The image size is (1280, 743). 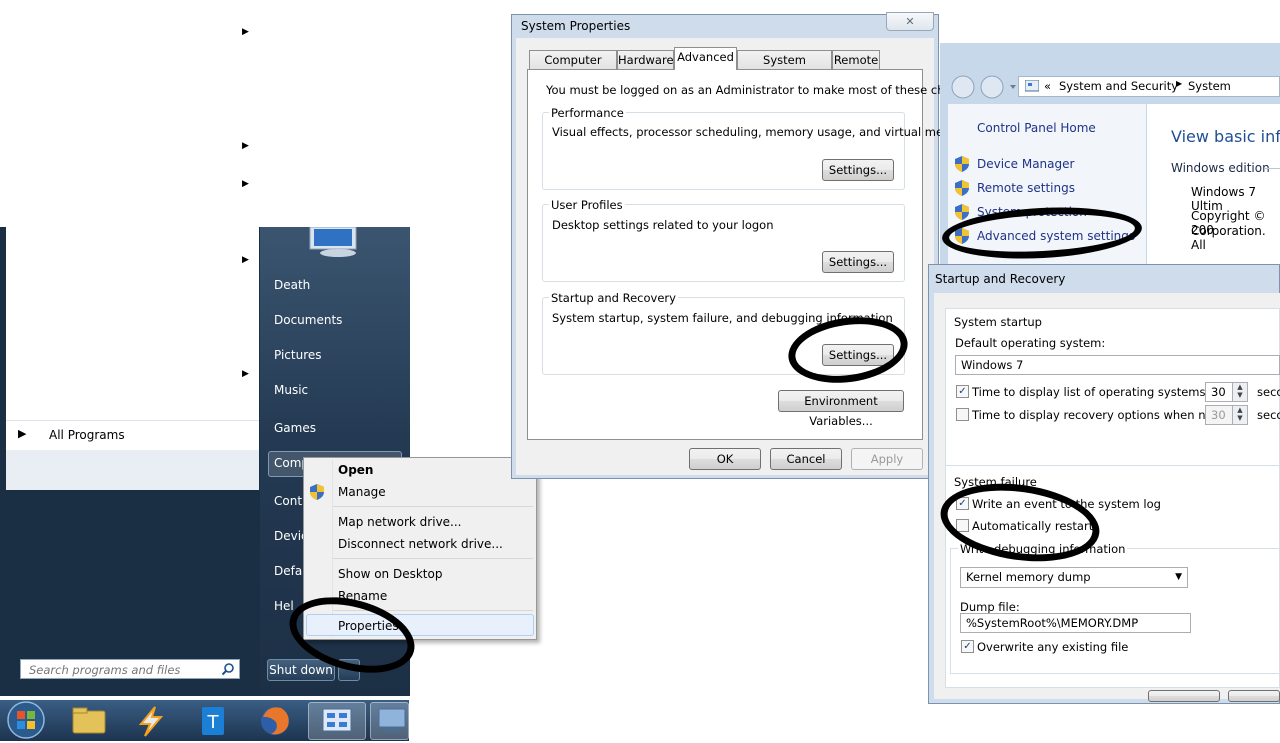 What do you see at coordinates (1032, 212) in the screenshot?
I see `system-protection-link: System protection` at bounding box center [1032, 212].